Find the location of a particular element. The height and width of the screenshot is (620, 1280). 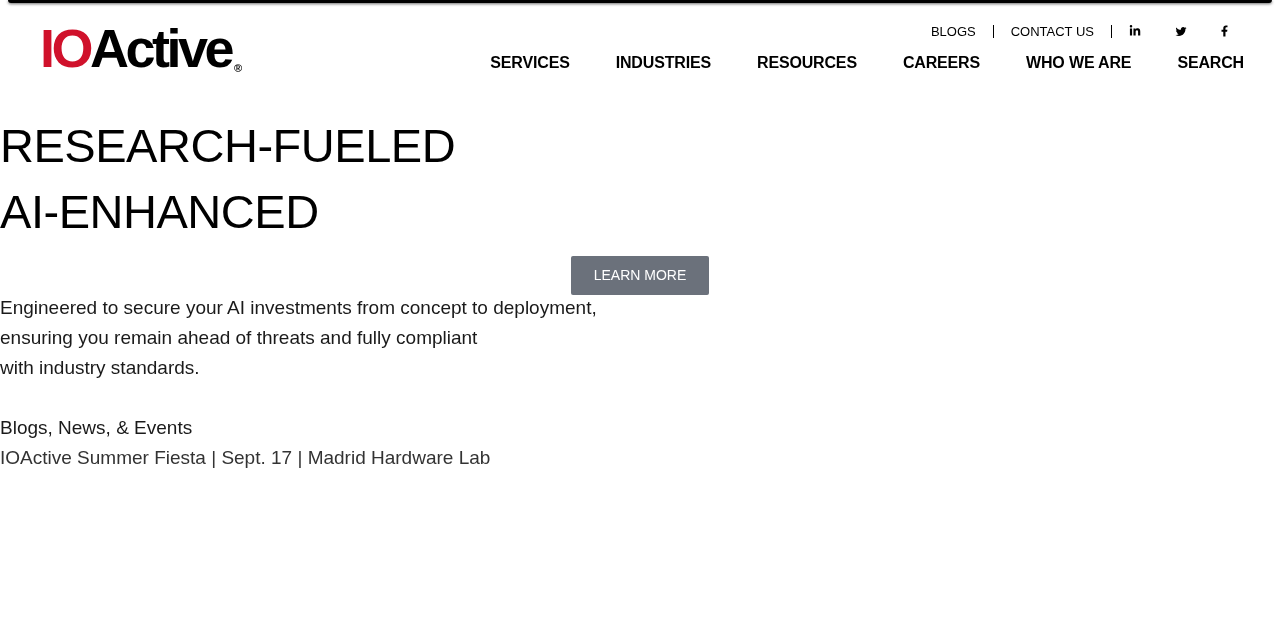

nav-link: INDUSTRIES is located at coordinates (663, 63).